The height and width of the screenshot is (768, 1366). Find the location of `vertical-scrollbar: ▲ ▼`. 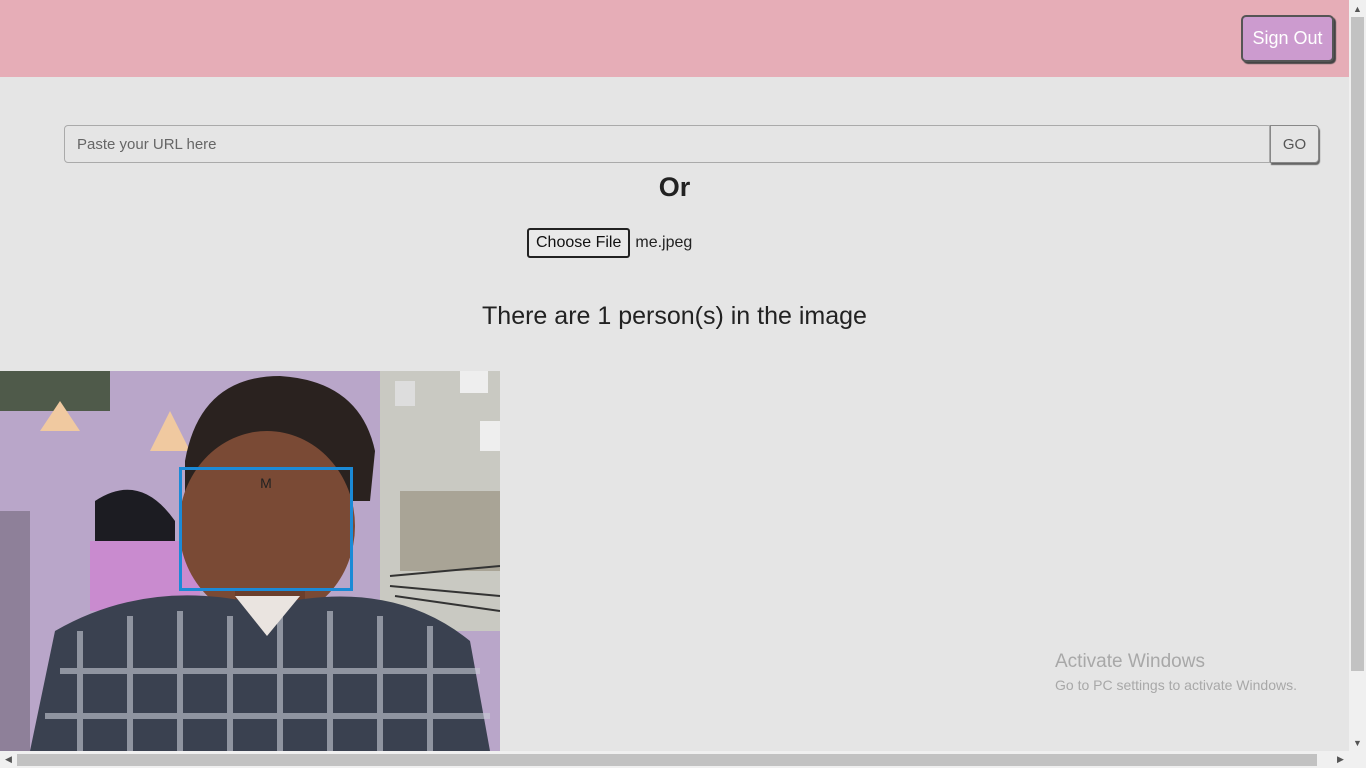

vertical-scrollbar: ▲ ▼ is located at coordinates (1357, 375).